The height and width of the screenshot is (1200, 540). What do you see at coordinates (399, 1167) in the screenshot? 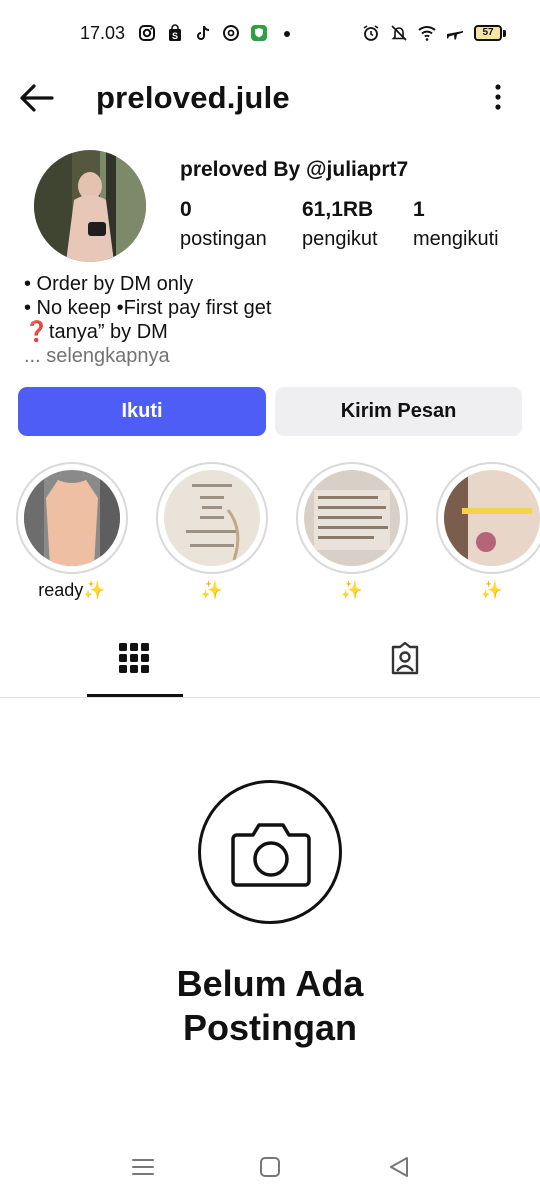
I see `back-triangle-icon` at bounding box center [399, 1167].